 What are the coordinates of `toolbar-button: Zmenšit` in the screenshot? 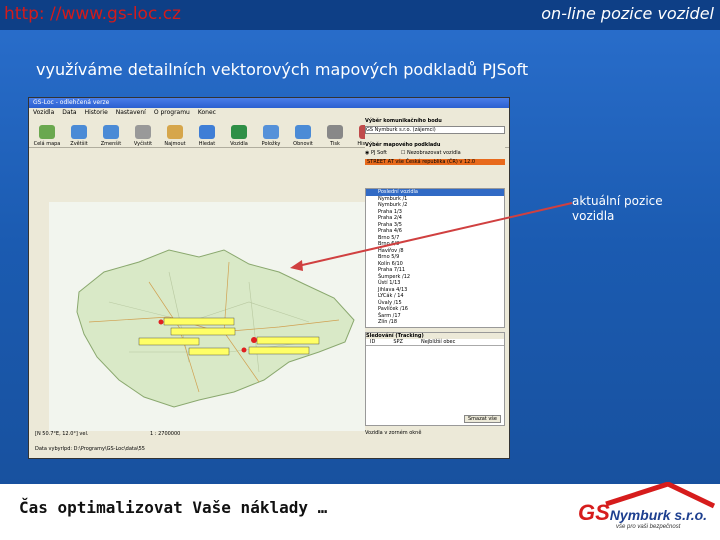 It's located at (111, 136).